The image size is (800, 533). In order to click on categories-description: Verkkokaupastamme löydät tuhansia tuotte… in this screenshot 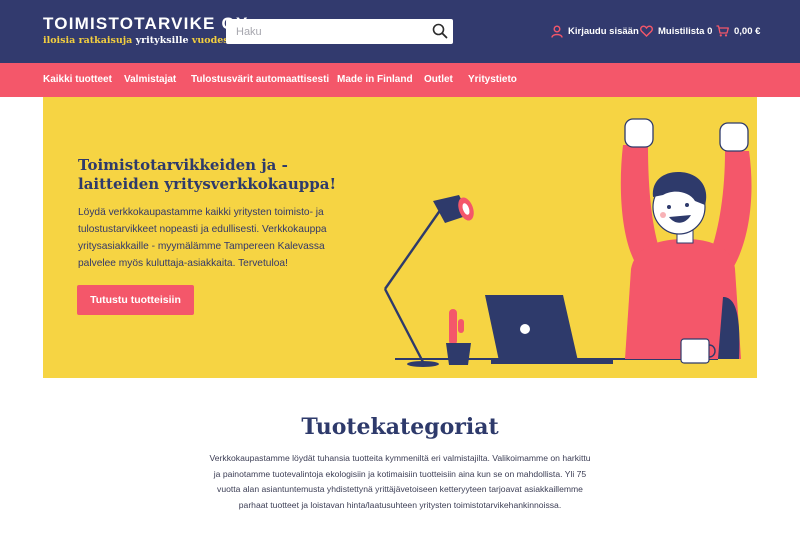, I will do `click(400, 481)`.